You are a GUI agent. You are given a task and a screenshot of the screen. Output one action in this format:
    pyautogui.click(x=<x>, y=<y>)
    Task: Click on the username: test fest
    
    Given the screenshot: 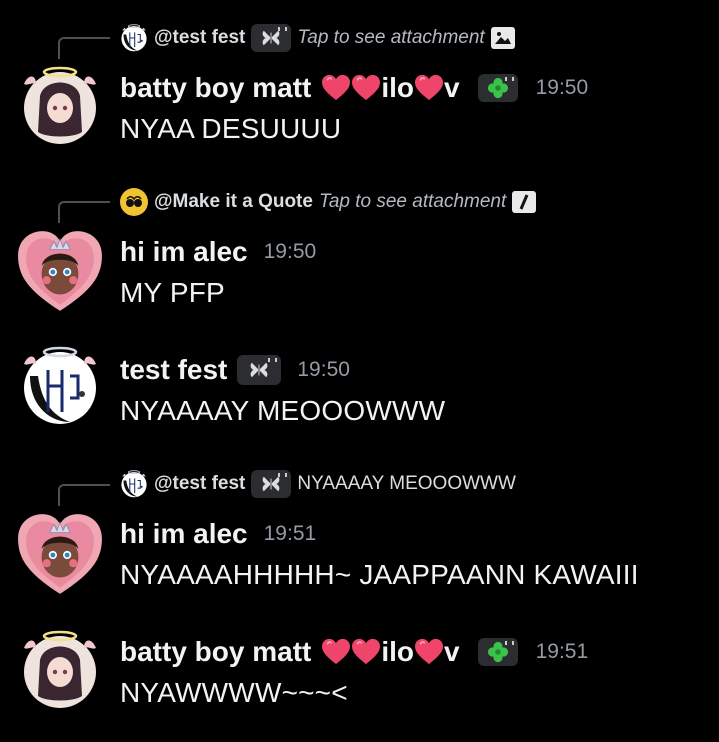 What is the action you would take?
    pyautogui.click(x=173, y=370)
    